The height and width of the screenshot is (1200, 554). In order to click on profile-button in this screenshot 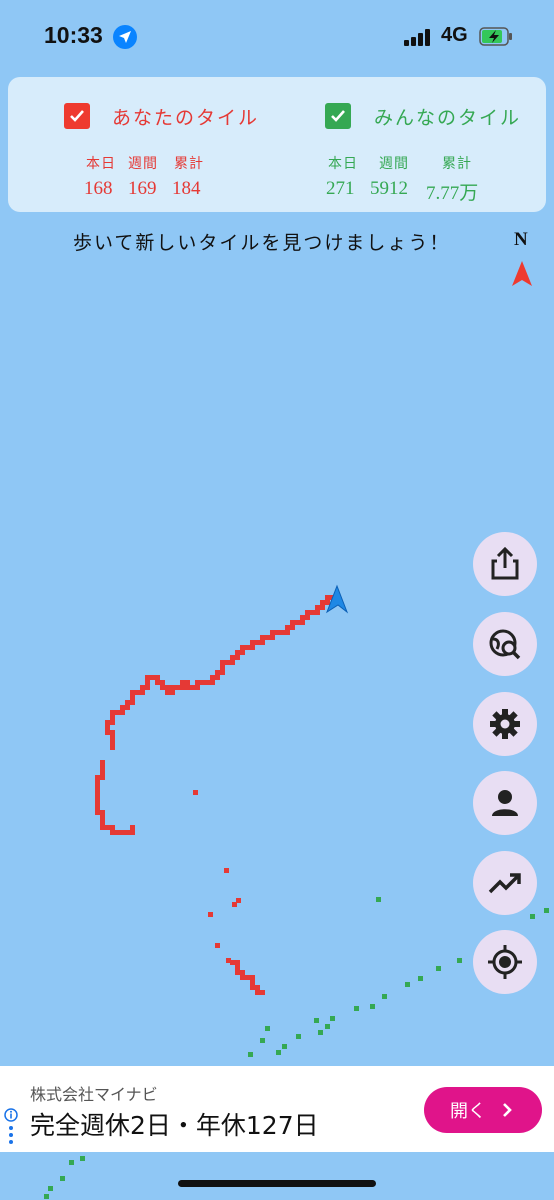, I will do `click(505, 803)`.